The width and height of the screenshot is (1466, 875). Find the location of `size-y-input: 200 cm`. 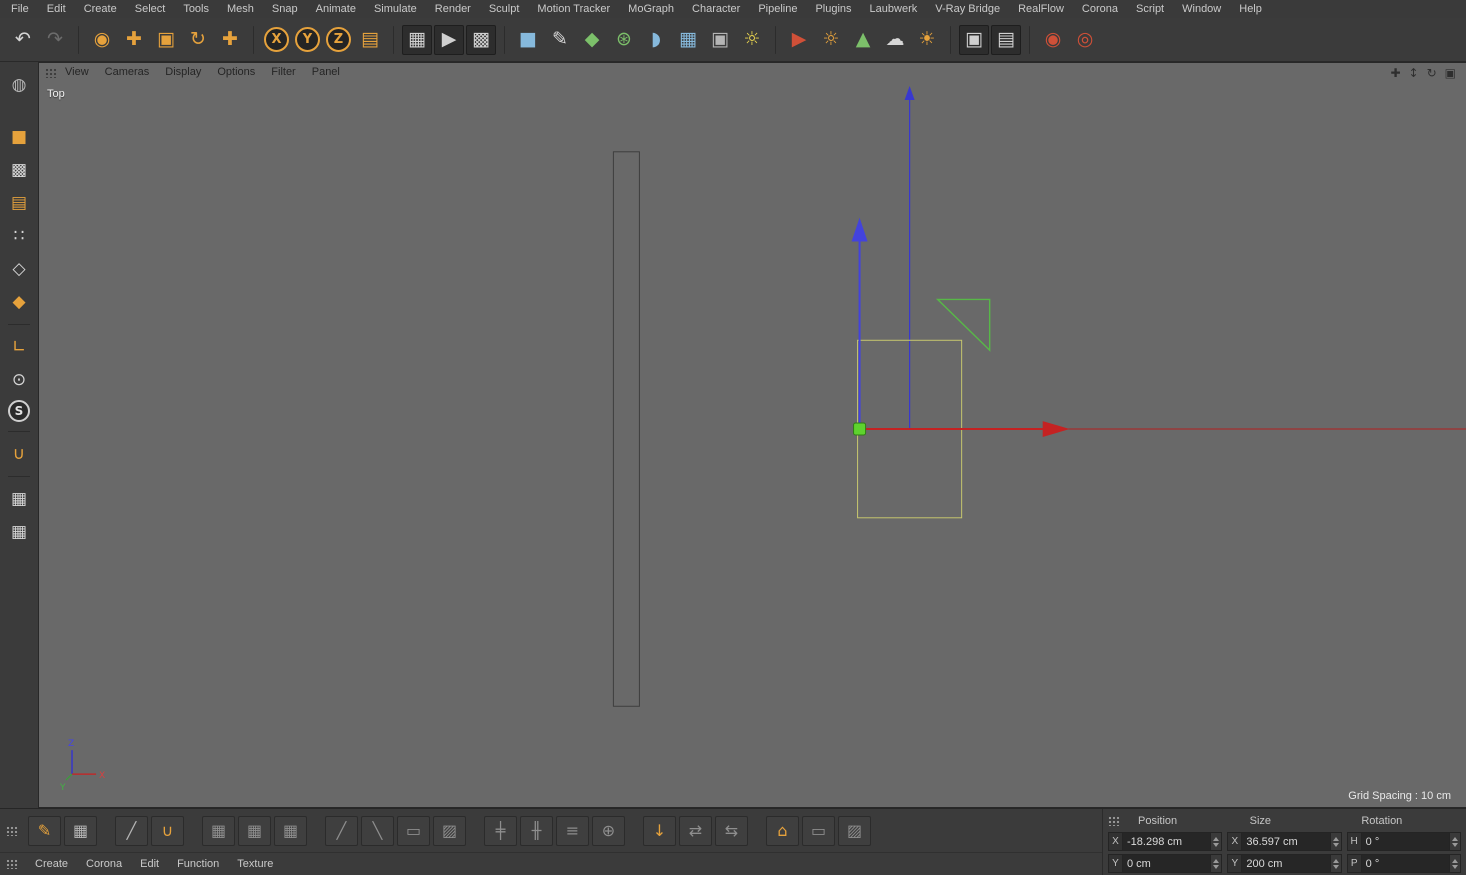

size-y-input: 200 cm is located at coordinates (1286, 863).